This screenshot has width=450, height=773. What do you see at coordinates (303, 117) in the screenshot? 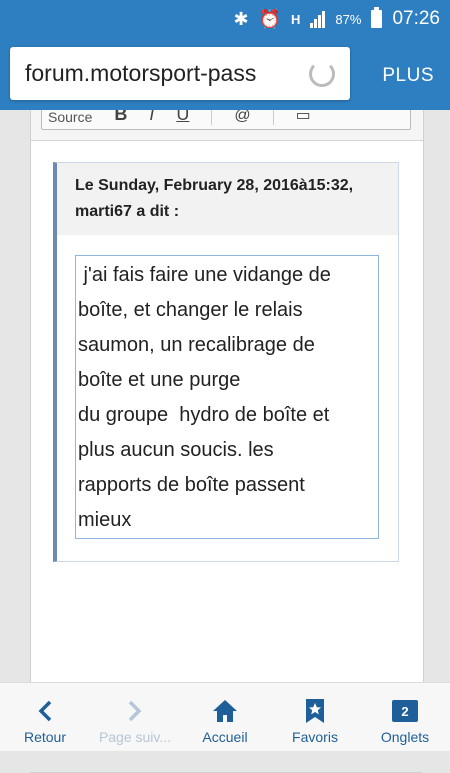
I see `more-icon: ▭` at bounding box center [303, 117].